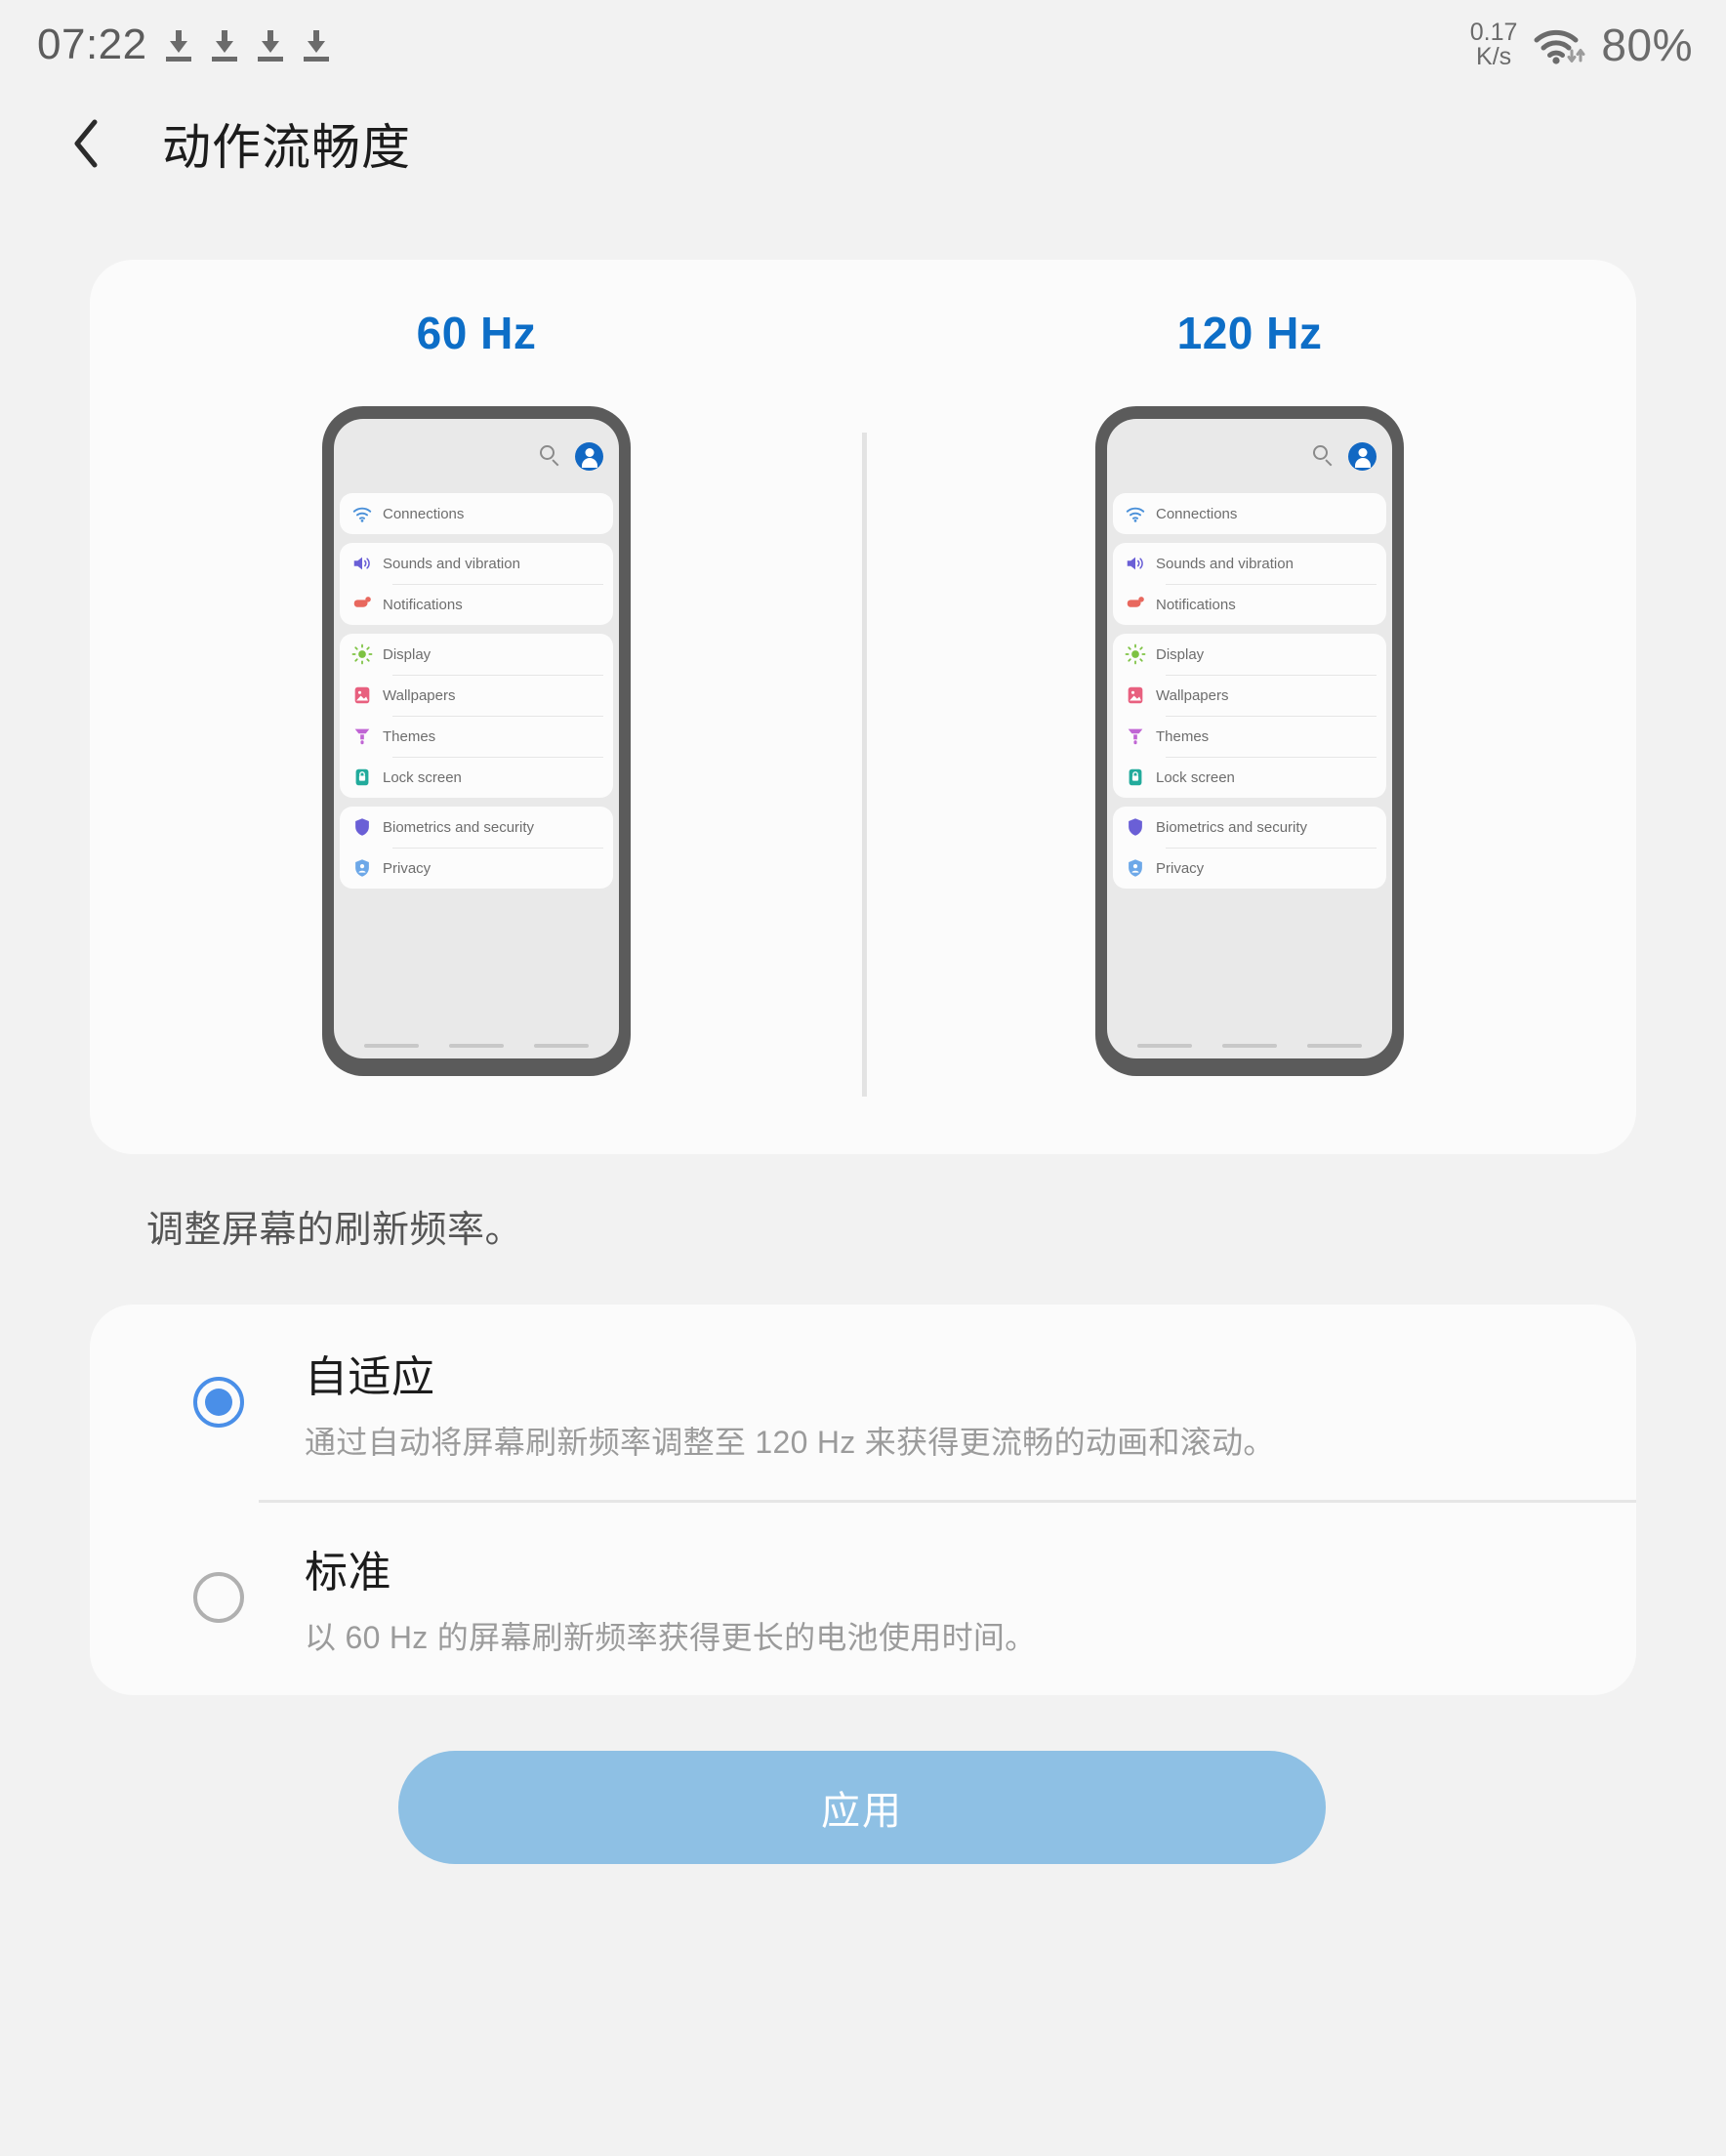  What do you see at coordinates (862, 1812) in the screenshot?
I see `apply-button-label: 应用` at bounding box center [862, 1812].